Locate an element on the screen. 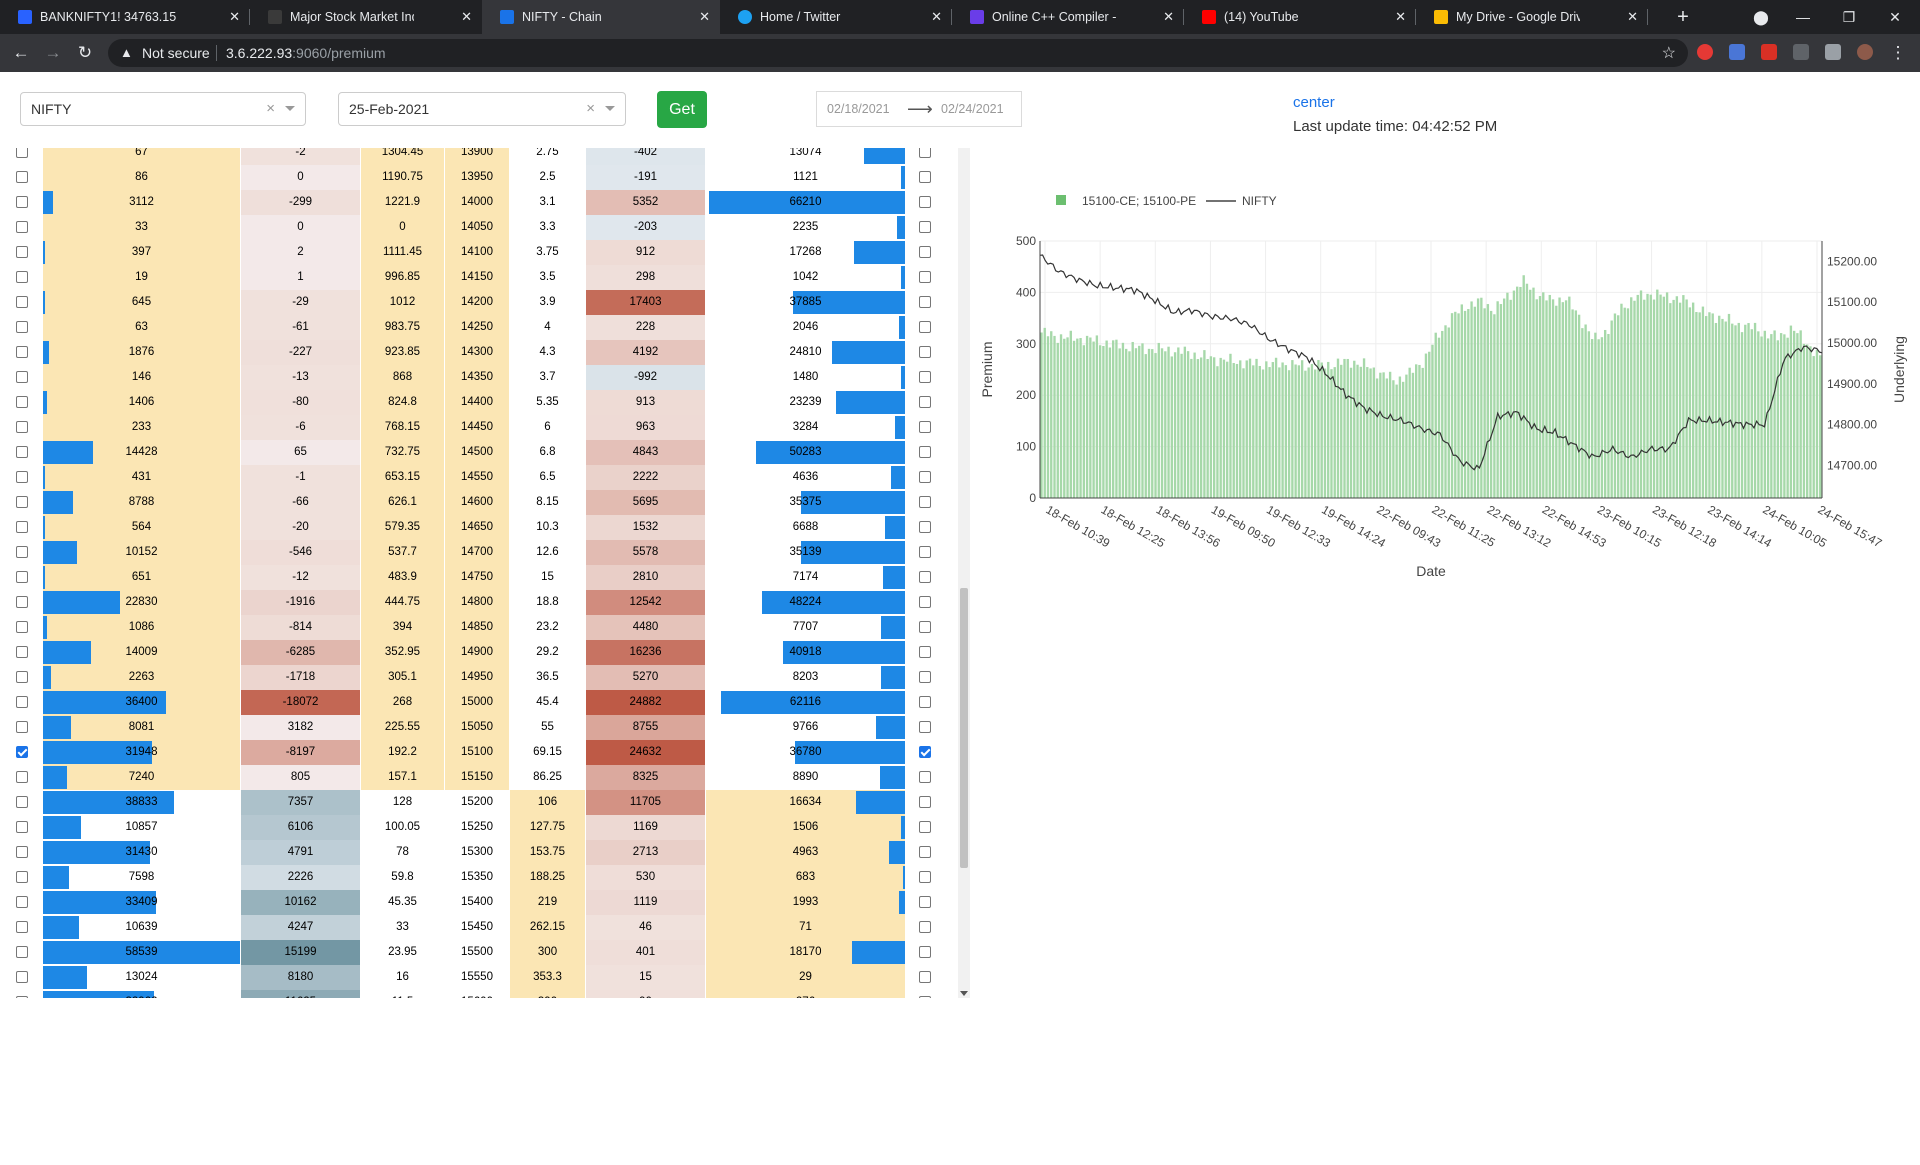 The image size is (1920, 1165). table-scrollbar is located at coordinates (964, 573).